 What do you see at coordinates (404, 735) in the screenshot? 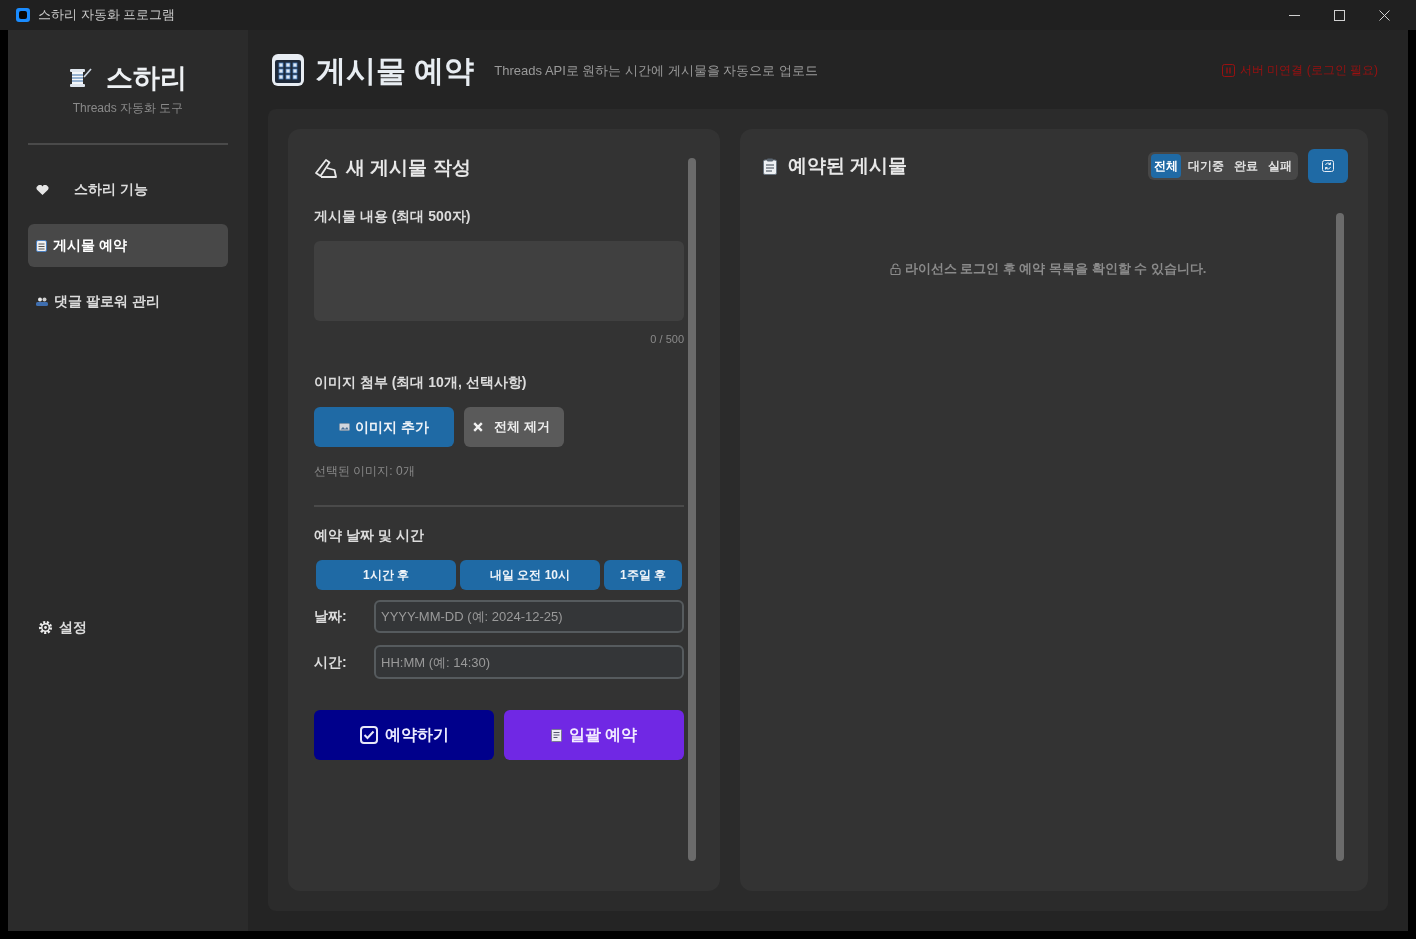
I see `schedule-button: 예약하기` at bounding box center [404, 735].